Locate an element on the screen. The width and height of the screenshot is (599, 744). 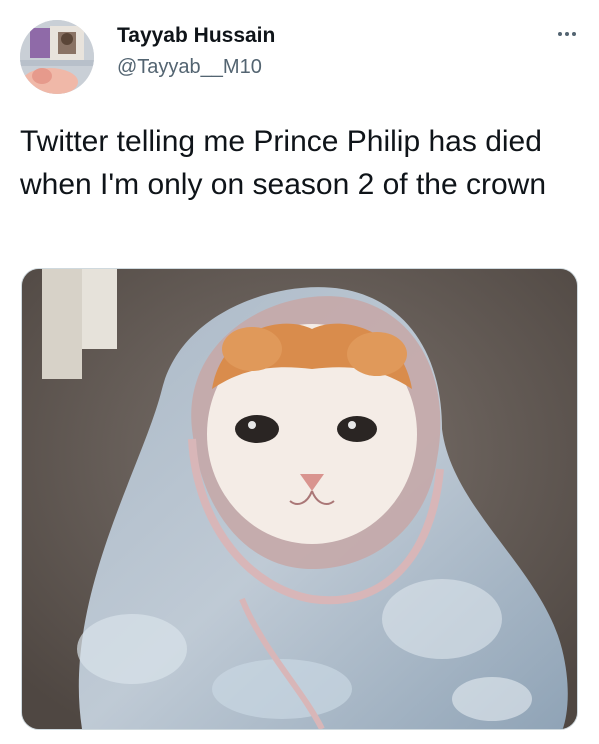
avatar is located at coordinates (57, 57).